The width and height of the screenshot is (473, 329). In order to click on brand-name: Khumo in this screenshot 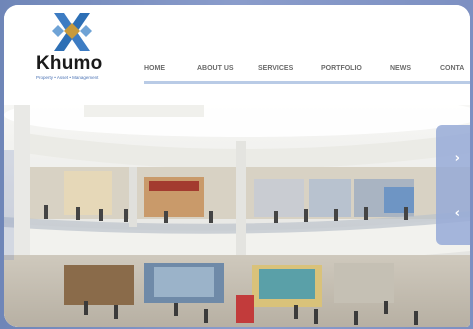, I will do `click(69, 63)`.